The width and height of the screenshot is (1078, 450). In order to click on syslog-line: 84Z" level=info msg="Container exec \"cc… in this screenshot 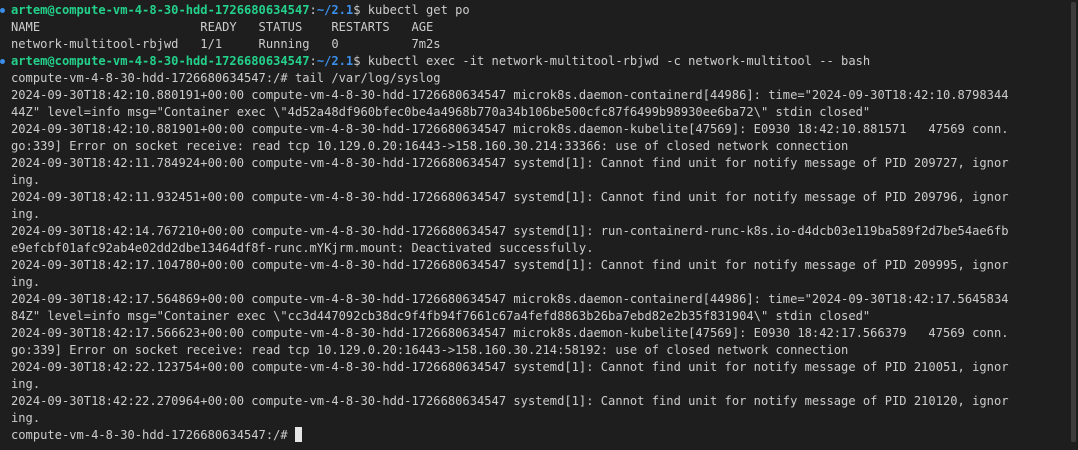, I will do `click(441, 316)`.